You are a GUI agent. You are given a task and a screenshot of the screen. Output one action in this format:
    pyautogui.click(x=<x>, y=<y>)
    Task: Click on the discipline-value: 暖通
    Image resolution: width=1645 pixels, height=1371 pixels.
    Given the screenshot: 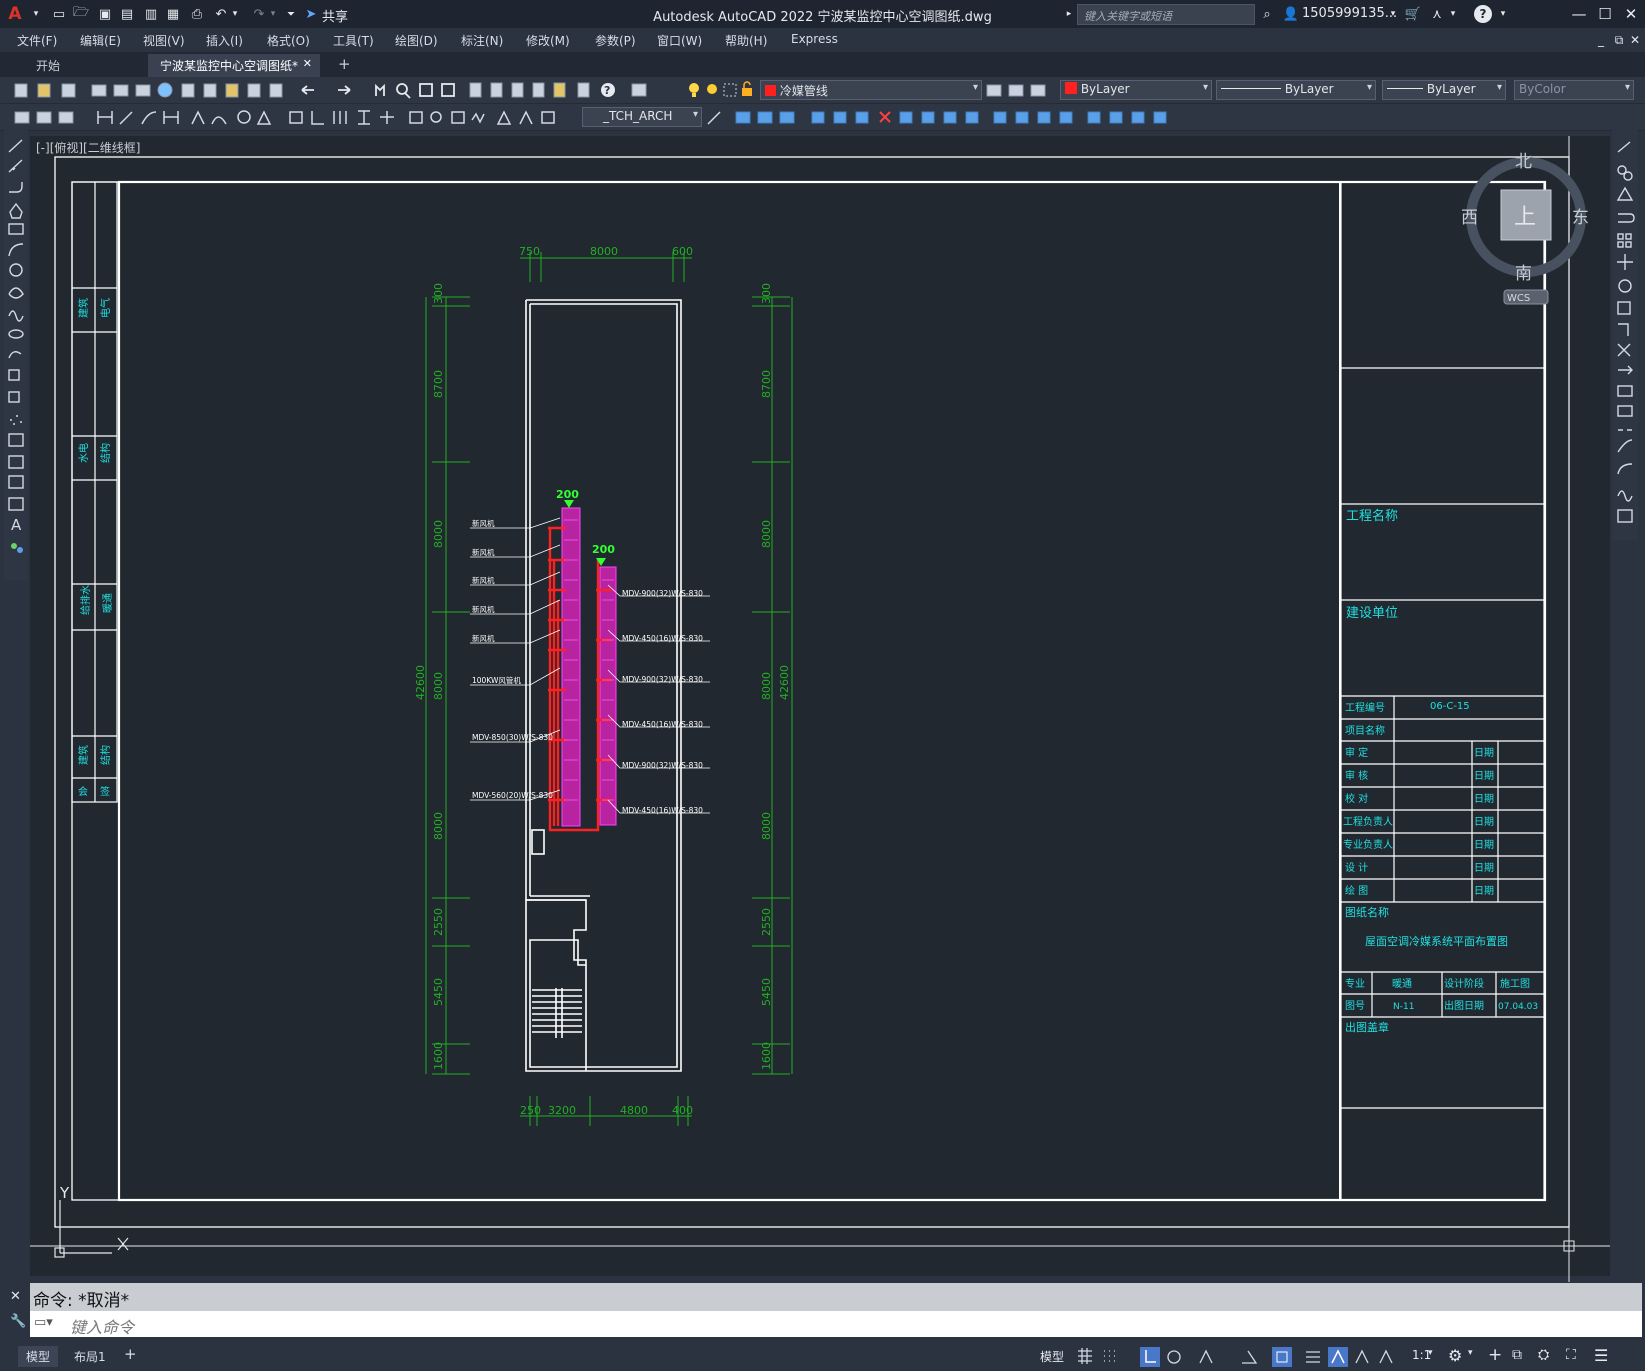 What is the action you would take?
    pyautogui.click(x=1402, y=983)
    